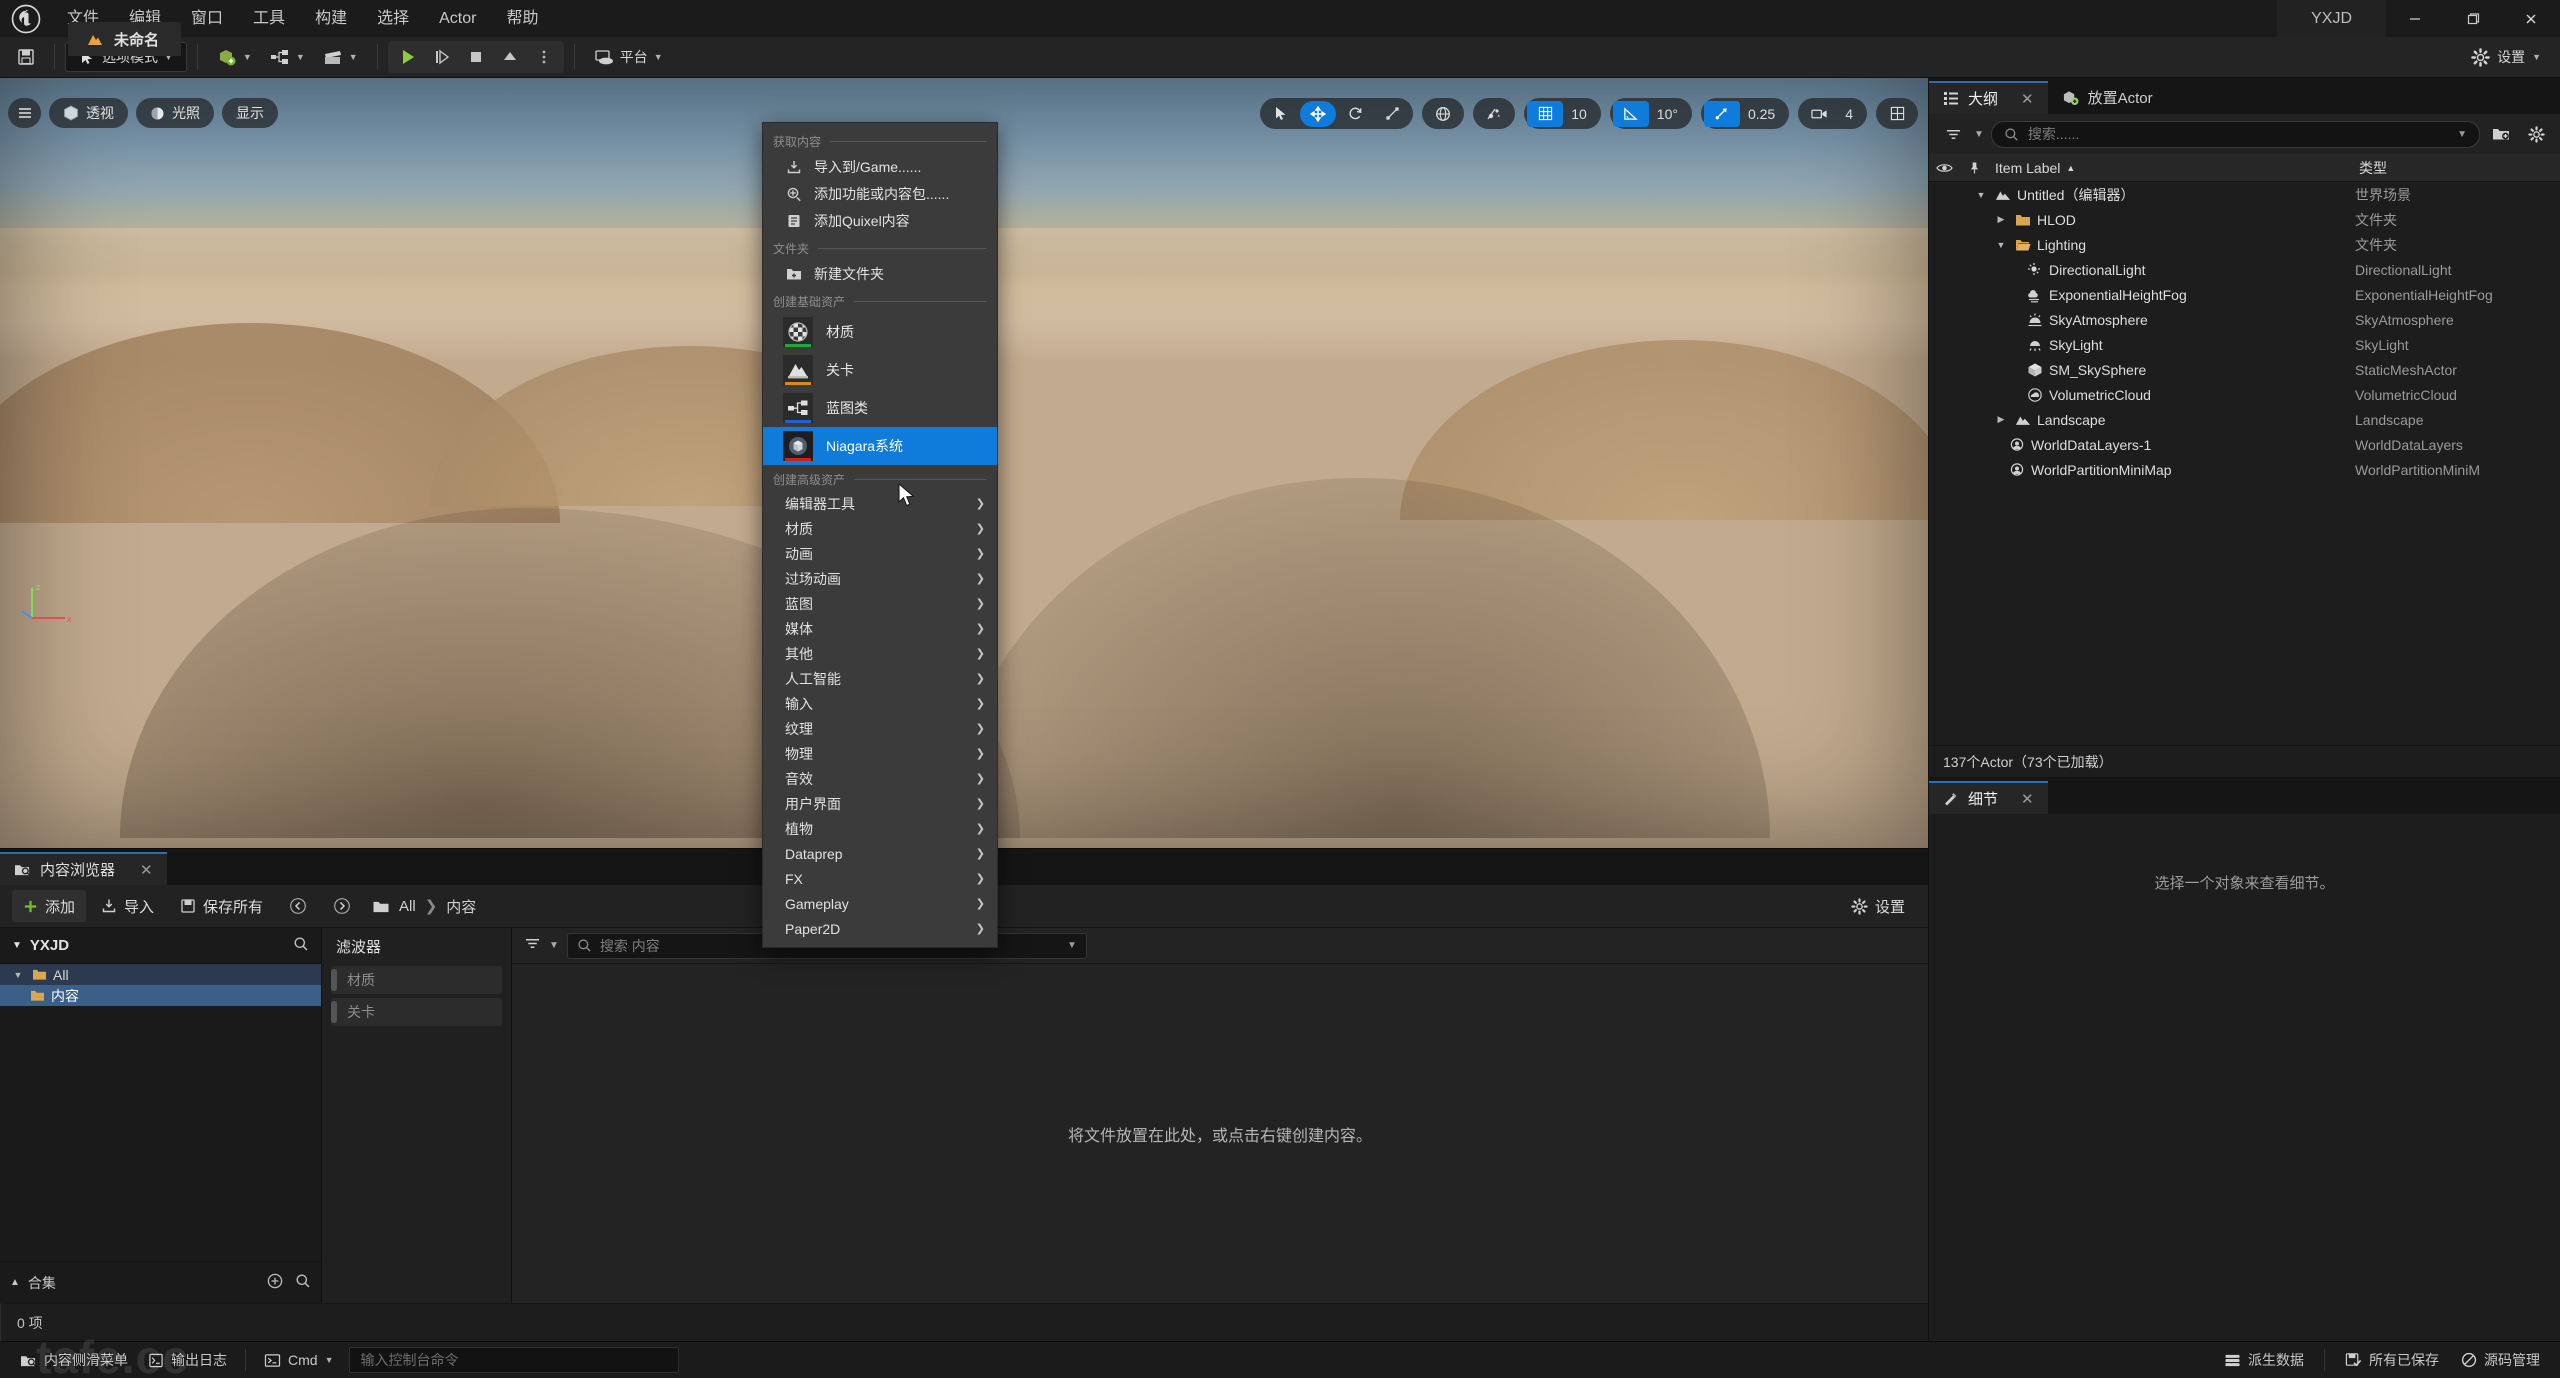  Describe the element at coordinates (298, 906) in the screenshot. I see `nav-back-button` at that location.